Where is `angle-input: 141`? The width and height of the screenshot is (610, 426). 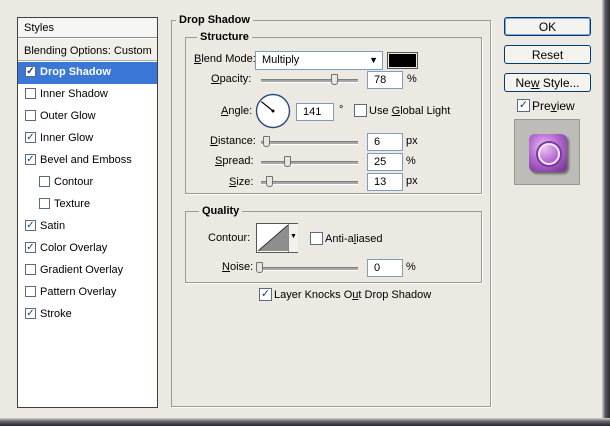
angle-input: 141 is located at coordinates (315, 112).